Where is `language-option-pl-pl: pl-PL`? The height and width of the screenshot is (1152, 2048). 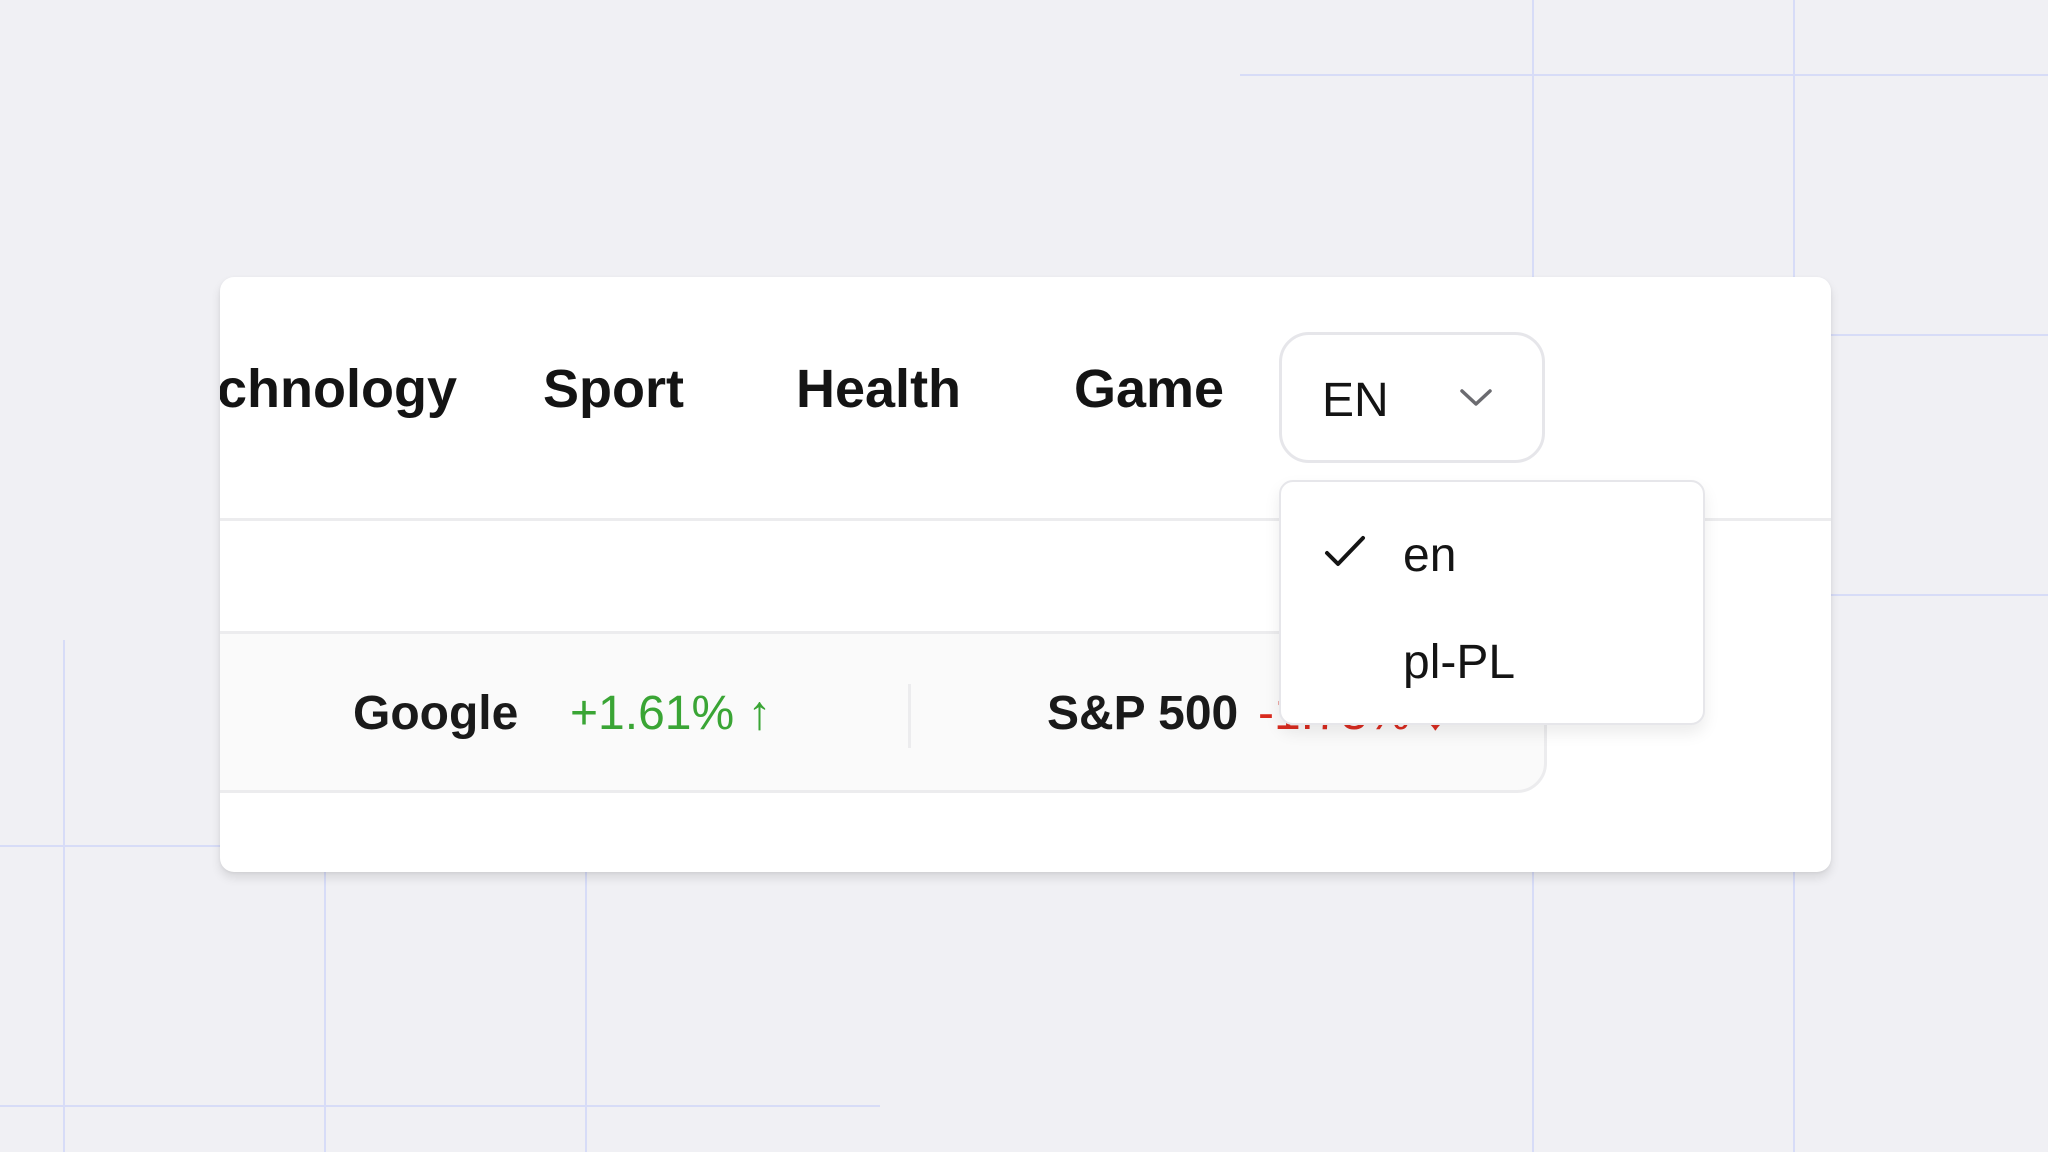
language-option-pl-pl: pl-PL is located at coordinates (1492, 659).